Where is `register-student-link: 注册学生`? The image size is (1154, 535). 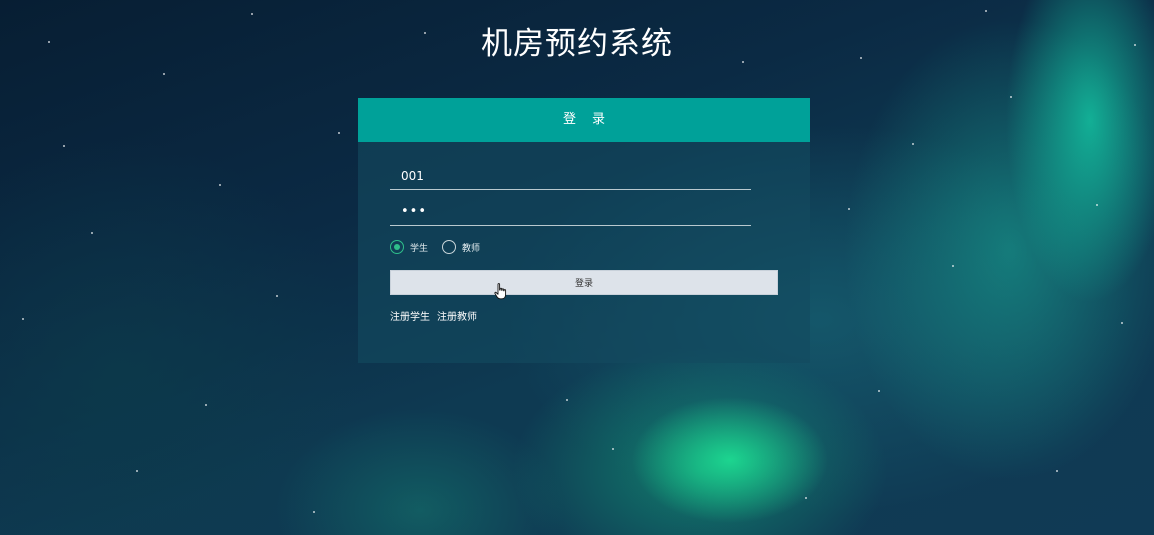
register-student-link: 注册学生 is located at coordinates (410, 315).